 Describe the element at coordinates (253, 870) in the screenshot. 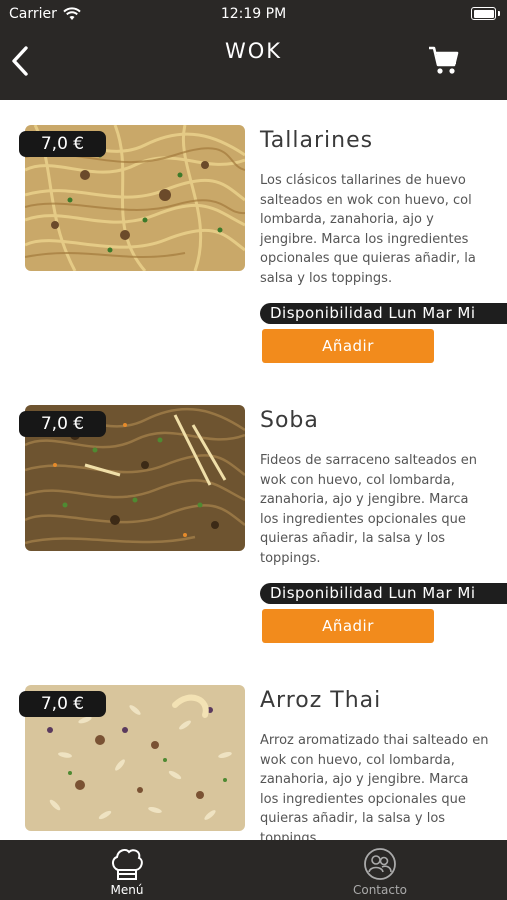

I see `tab-bar: Menú Contacto` at that location.